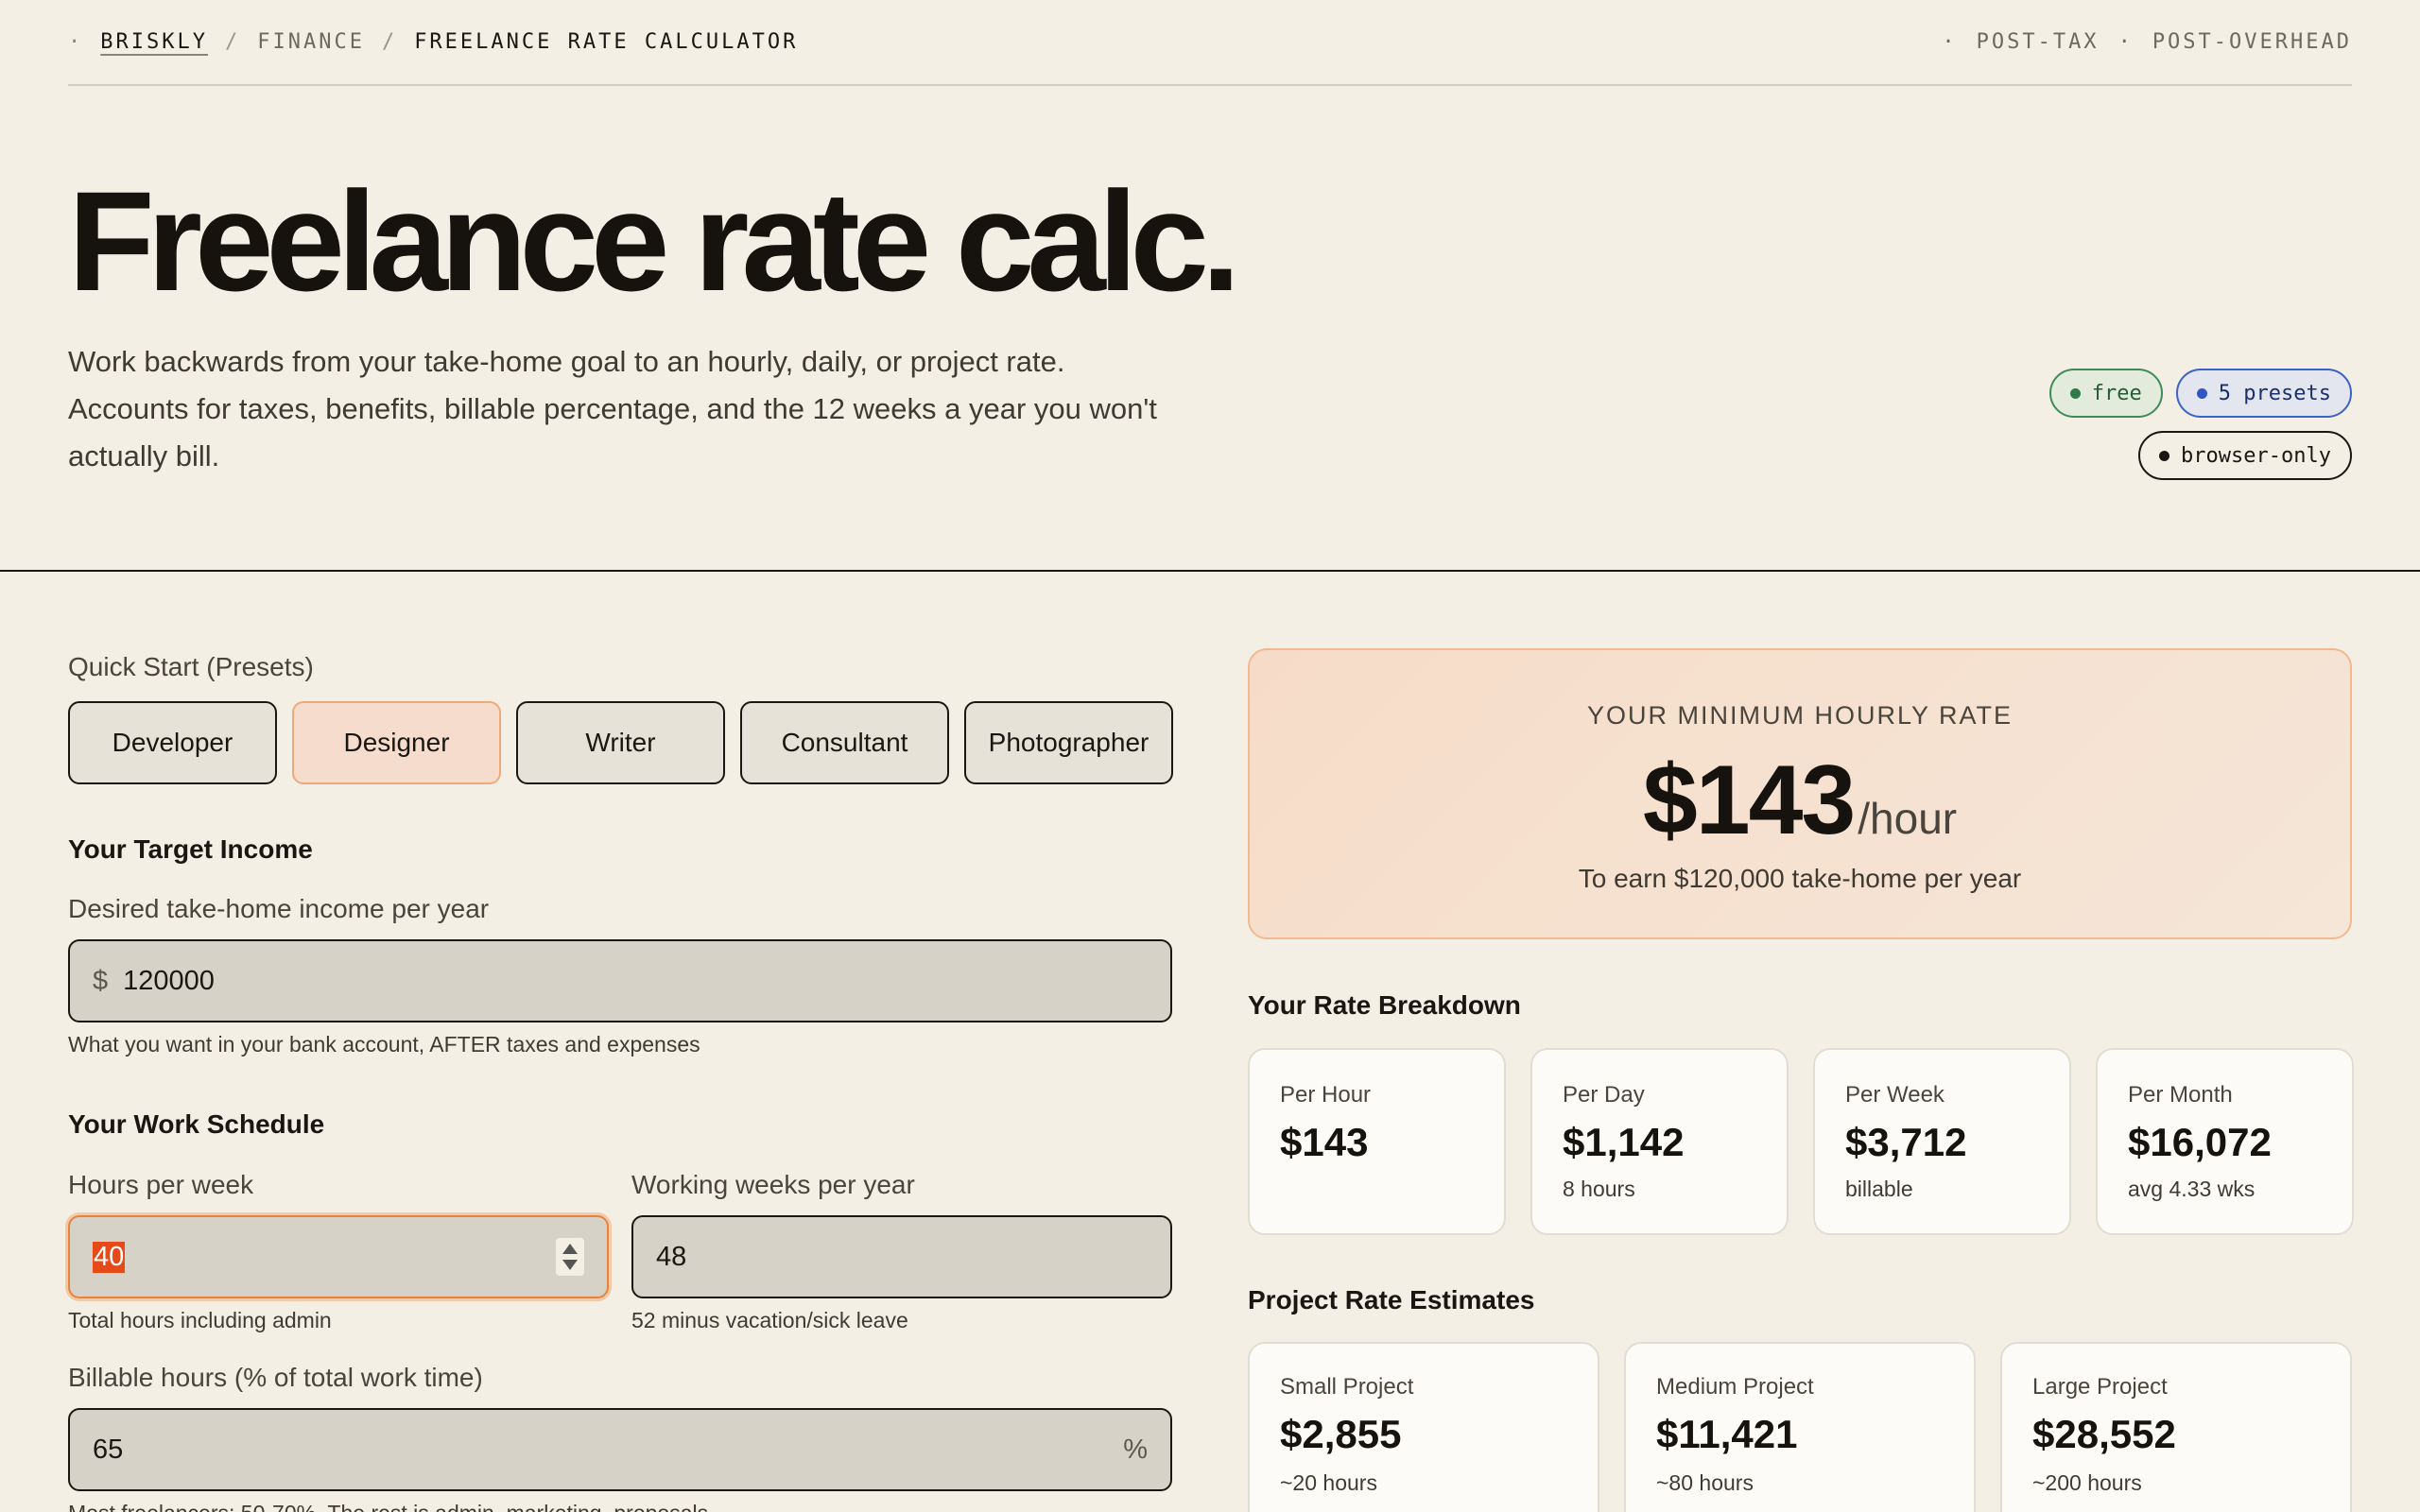  What do you see at coordinates (279, 908) in the screenshot?
I see `income-label: Desired take-home income per year` at bounding box center [279, 908].